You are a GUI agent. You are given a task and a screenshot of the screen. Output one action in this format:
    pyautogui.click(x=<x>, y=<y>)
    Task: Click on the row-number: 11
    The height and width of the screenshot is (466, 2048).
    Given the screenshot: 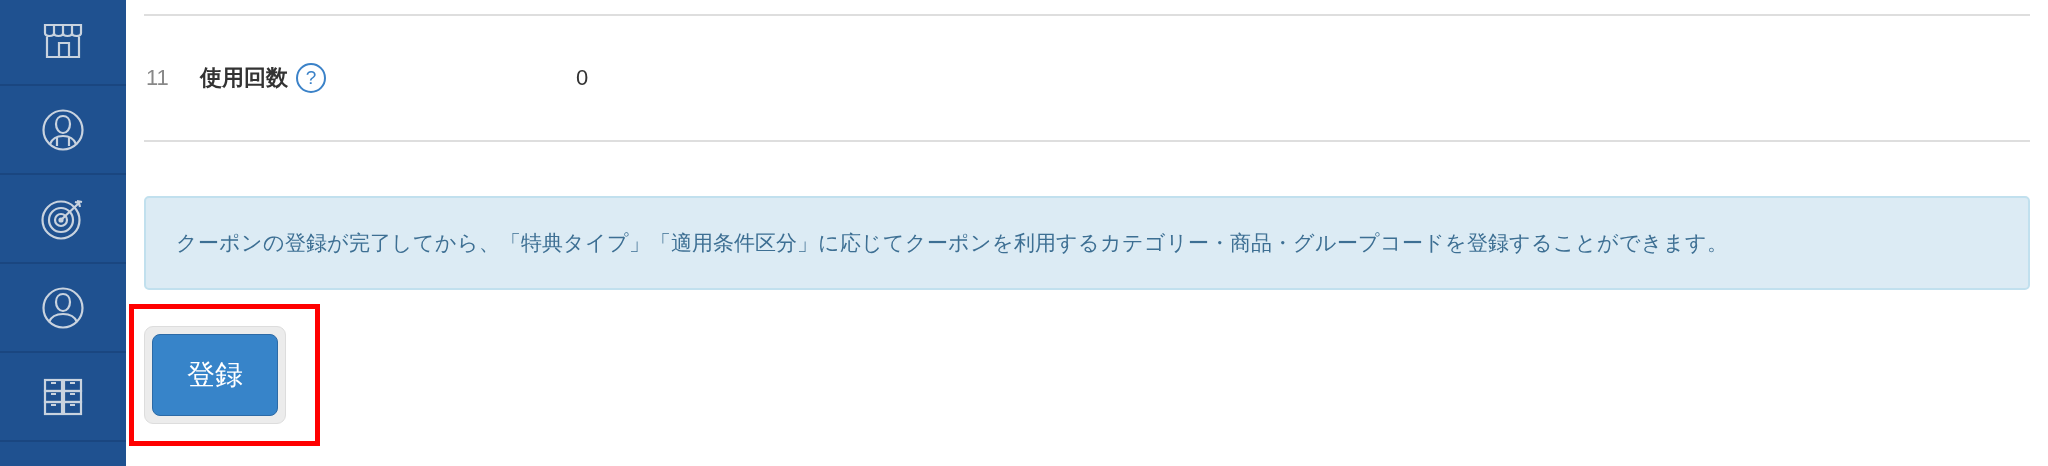 What is the action you would take?
    pyautogui.click(x=157, y=78)
    